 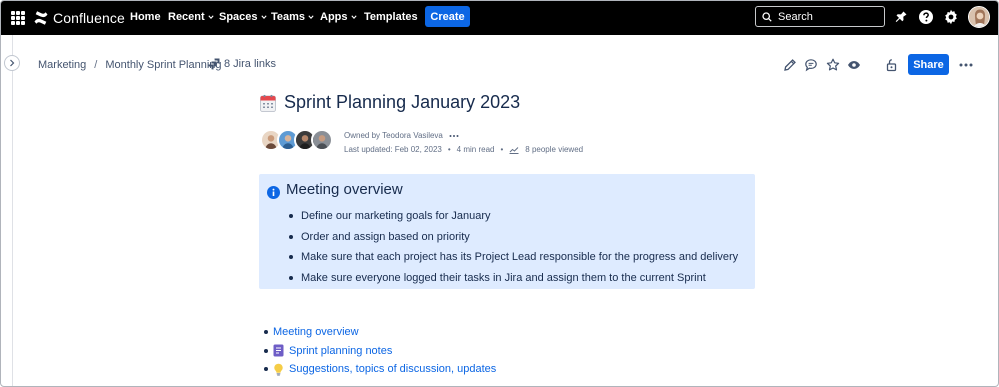 I want to click on toc-link-meeting-overview: Meeting overview, so click(x=316, y=332).